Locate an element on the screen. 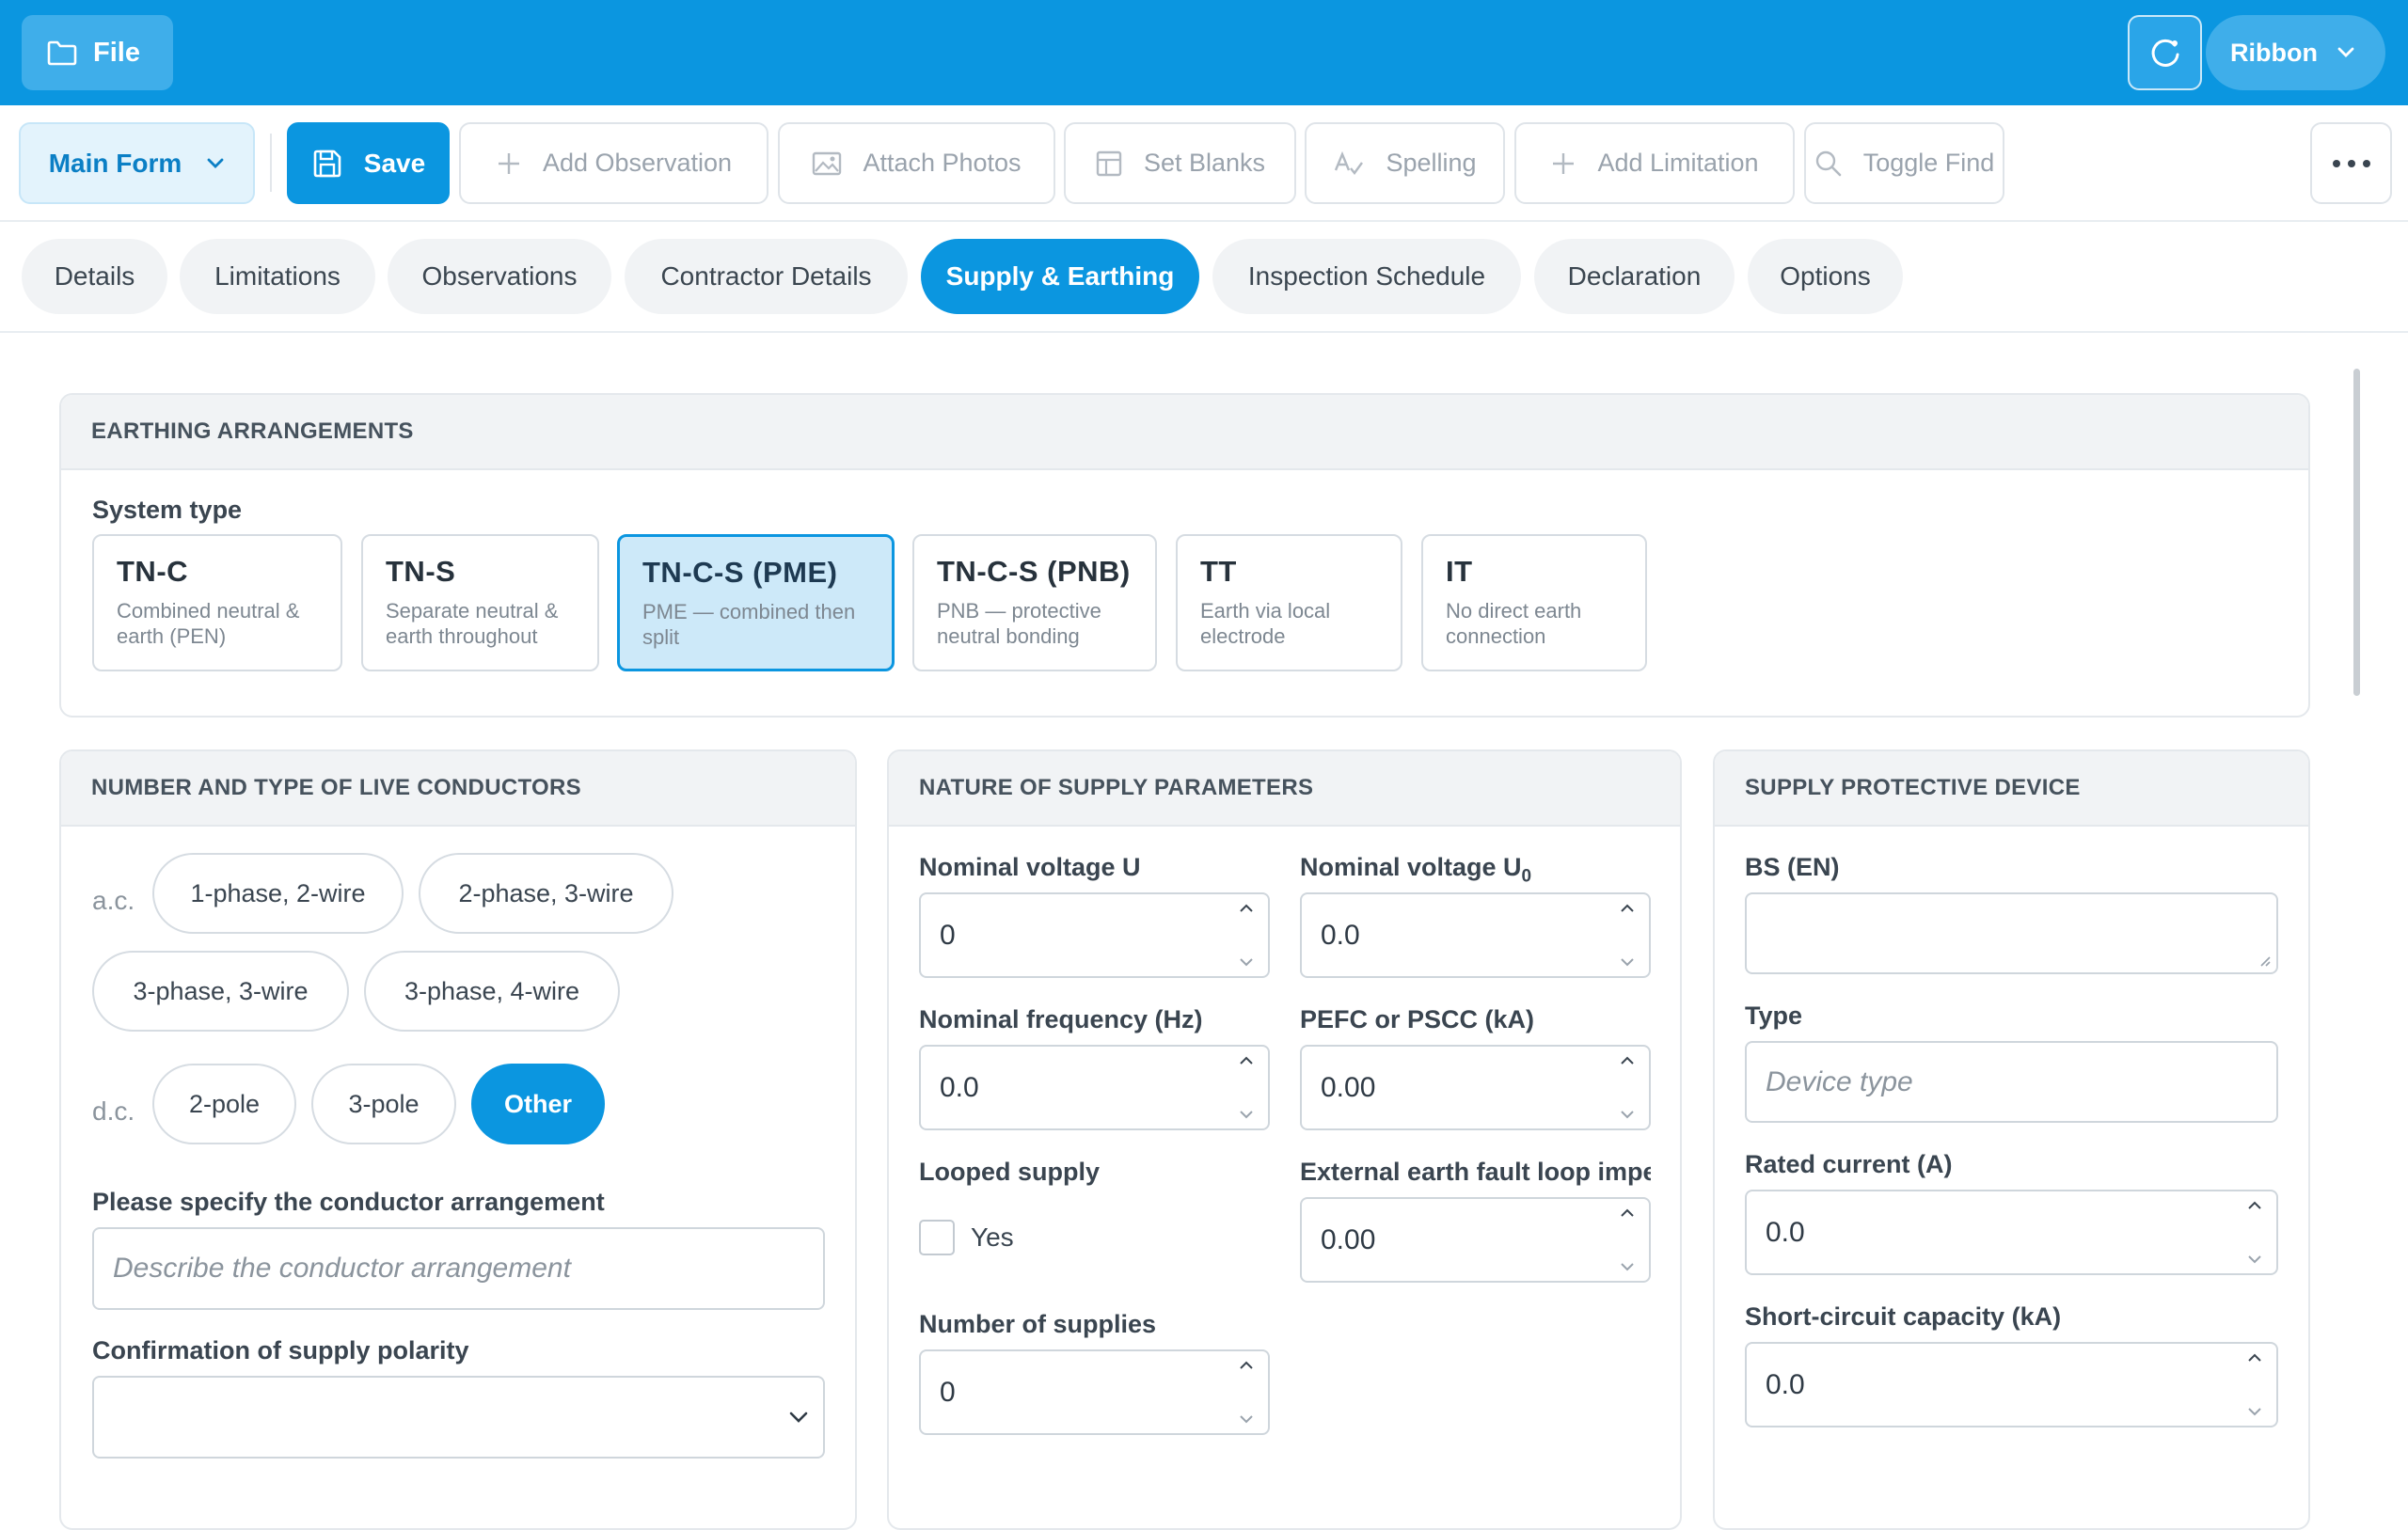 This screenshot has width=2408, height=1530. tab-options: Options is located at coordinates (1826, 276).